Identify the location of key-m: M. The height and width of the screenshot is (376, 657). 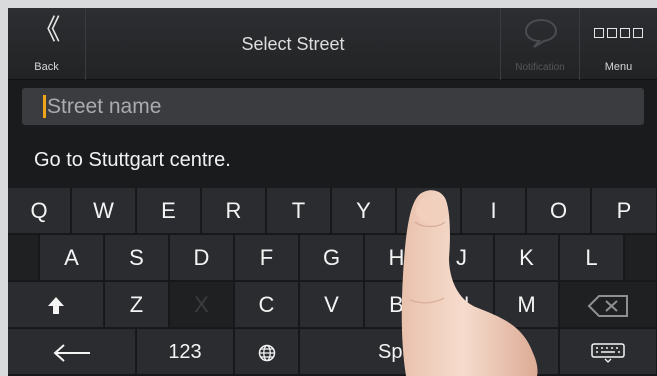
(527, 305).